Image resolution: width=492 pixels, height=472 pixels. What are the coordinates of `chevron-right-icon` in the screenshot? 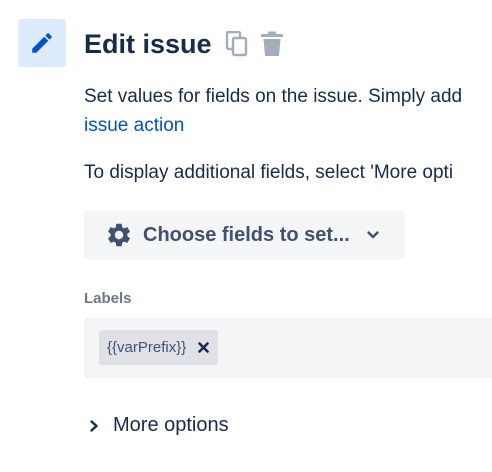 It's located at (94, 425).